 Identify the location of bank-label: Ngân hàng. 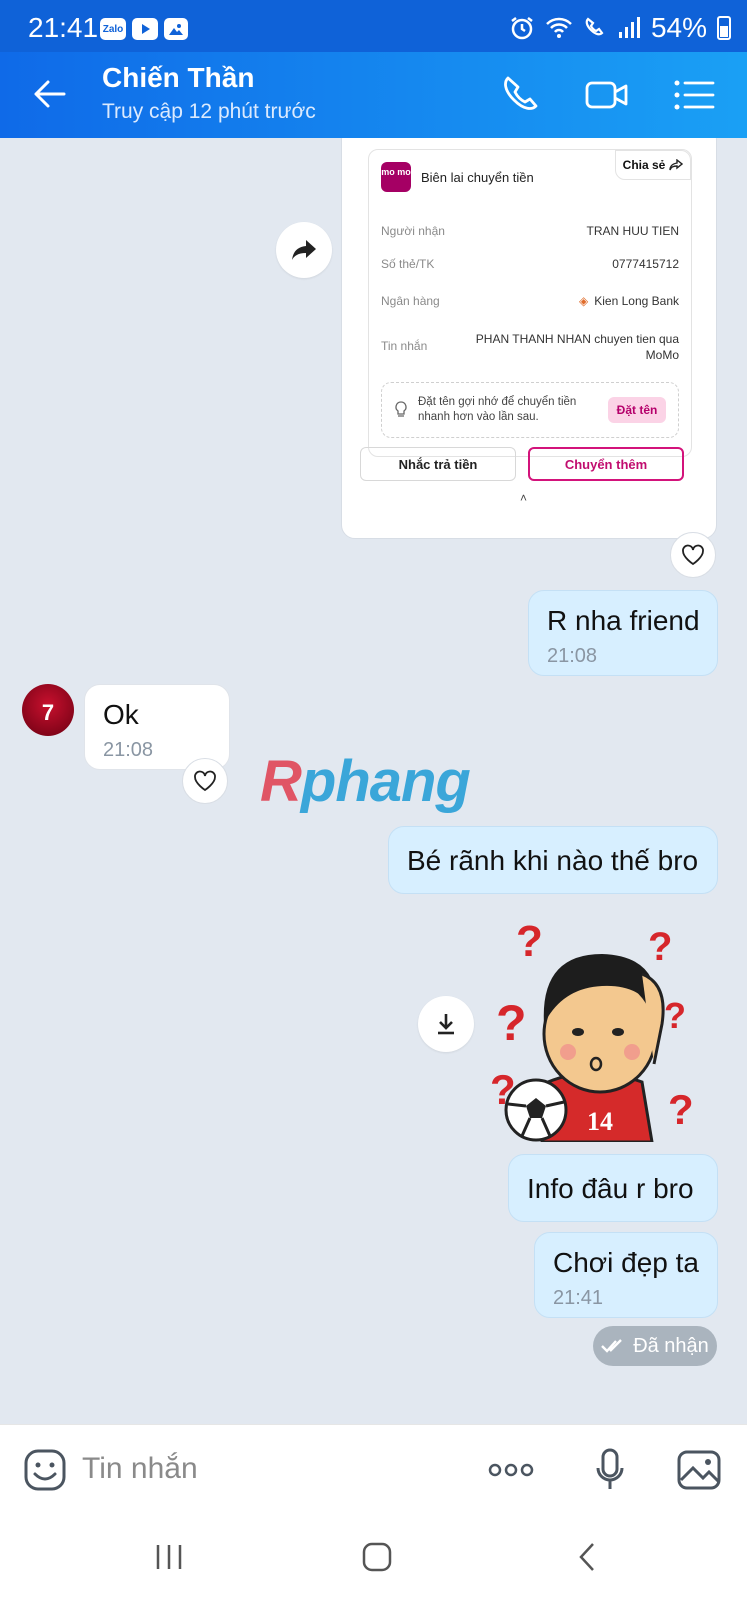
(410, 301).